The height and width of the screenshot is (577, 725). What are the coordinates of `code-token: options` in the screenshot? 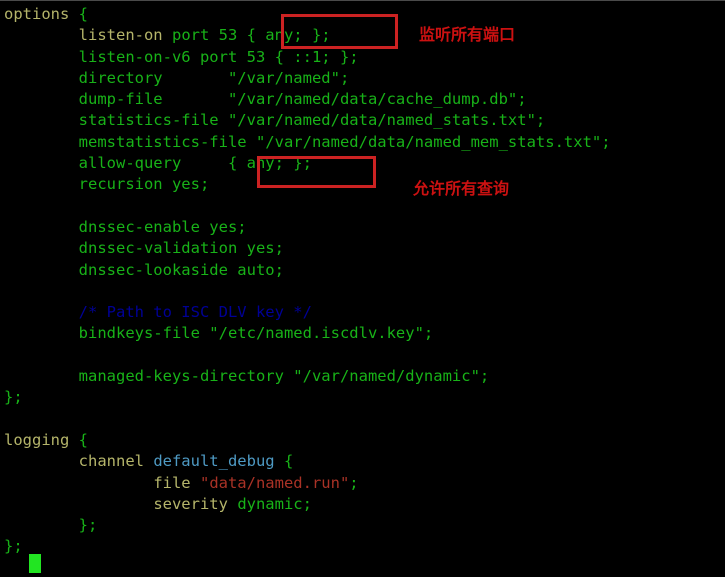 It's located at (37, 14).